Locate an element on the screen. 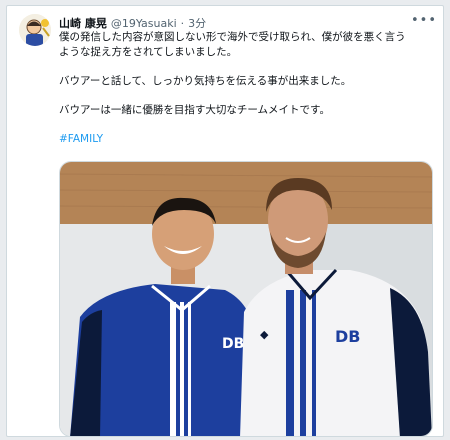 The image size is (450, 440). hashtag-link: #FAMILY is located at coordinates (249, 139).